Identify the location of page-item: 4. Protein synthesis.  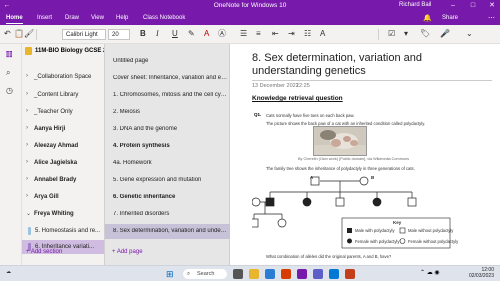
(168, 146).